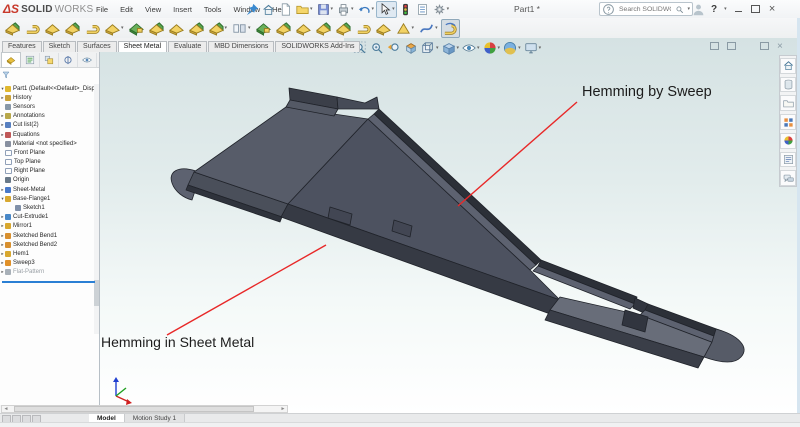 The height and width of the screenshot is (427, 800). Describe the element at coordinates (241, 28) in the screenshot. I see `mirror-button: ▾` at that location.